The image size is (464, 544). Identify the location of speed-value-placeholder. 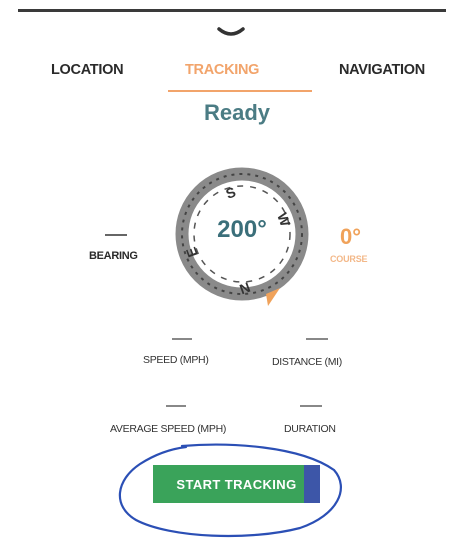
(182, 339).